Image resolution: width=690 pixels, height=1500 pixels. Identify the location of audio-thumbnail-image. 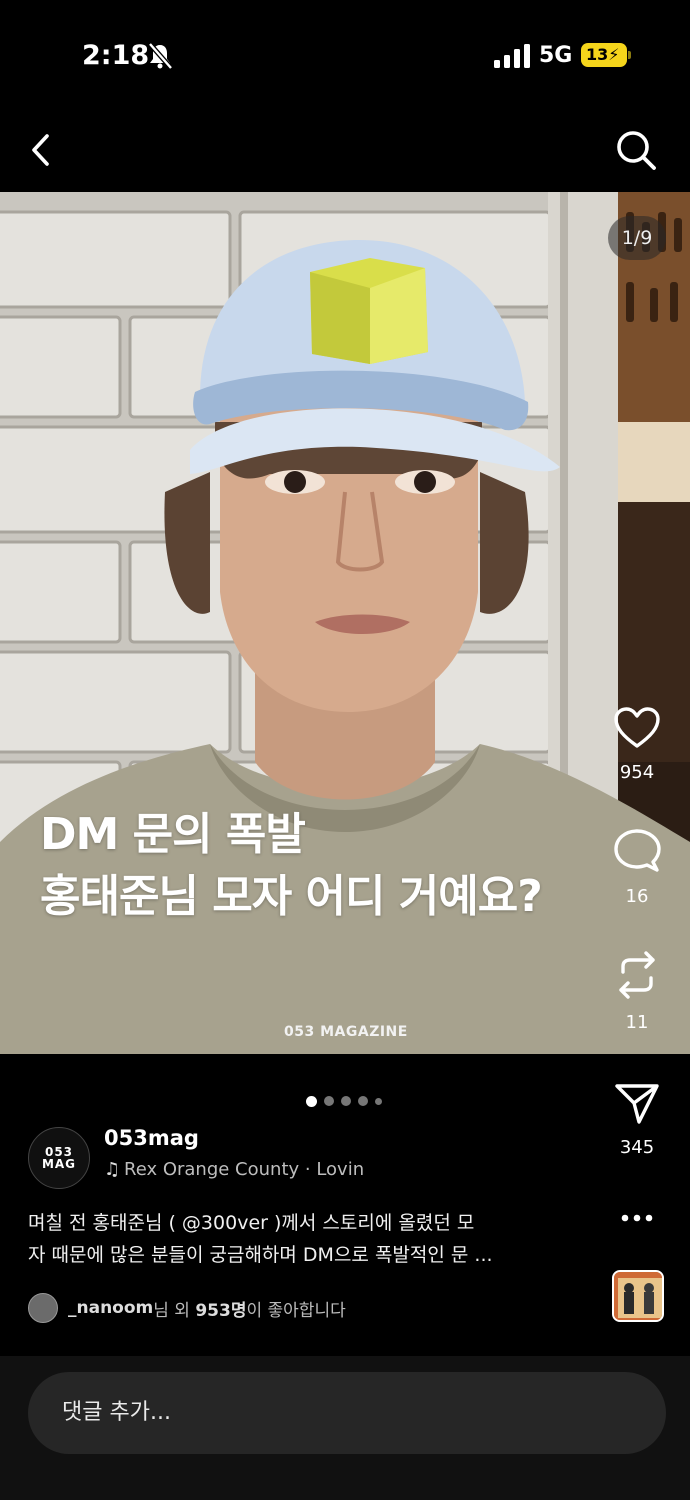
(638, 1296).